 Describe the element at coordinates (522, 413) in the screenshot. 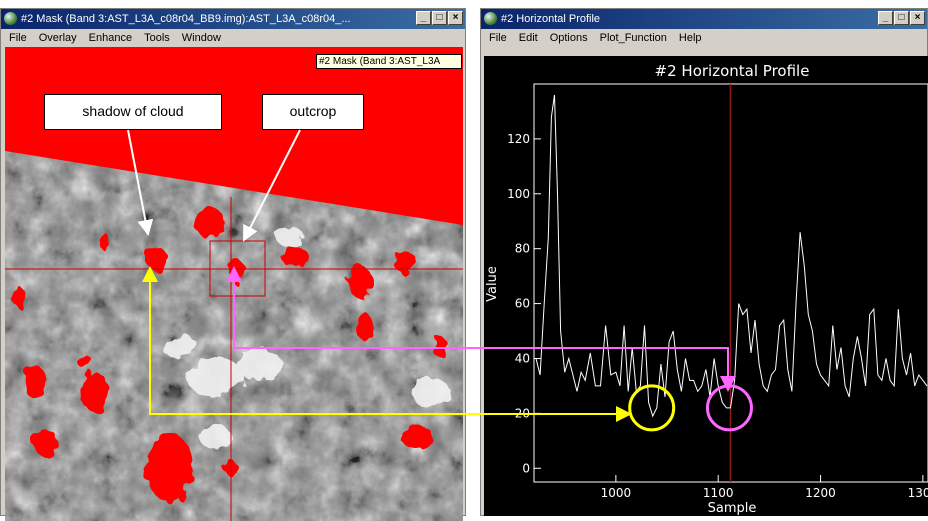

I see `y-tick-label: 20` at that location.